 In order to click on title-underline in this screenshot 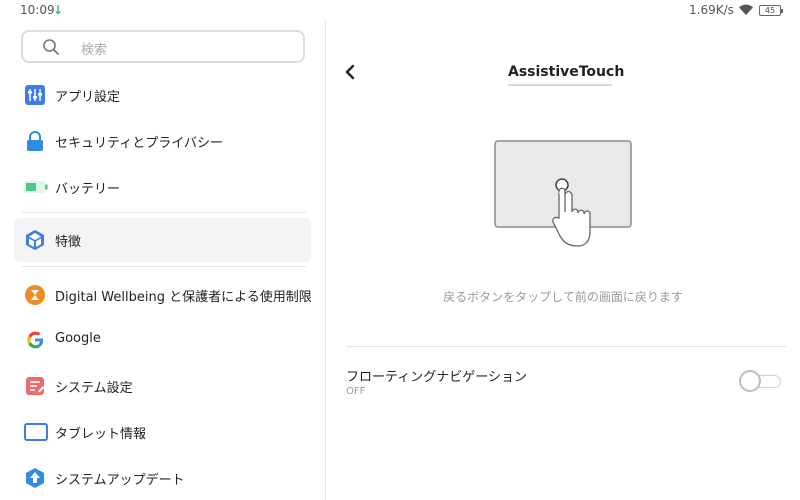, I will do `click(560, 85)`.